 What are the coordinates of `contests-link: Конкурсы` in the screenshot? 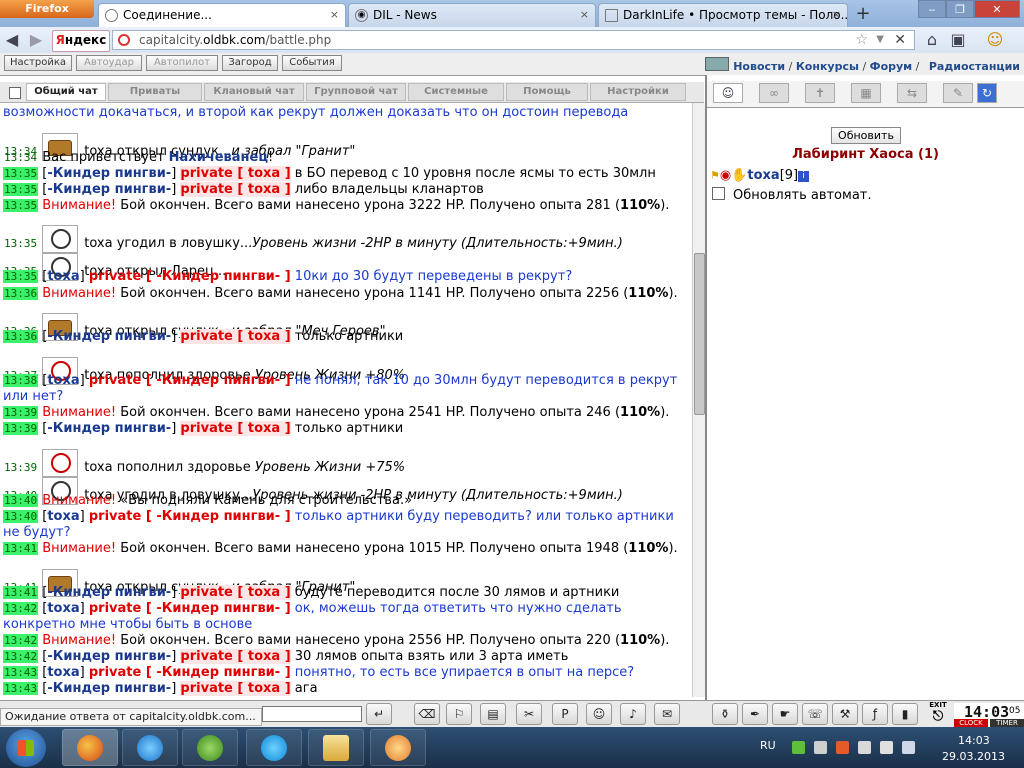 It's located at (827, 66).